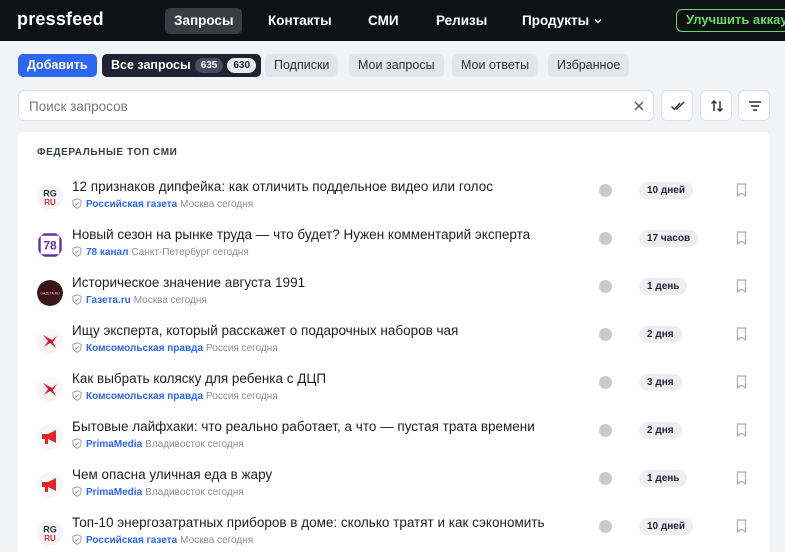  I want to click on tab-favorites: Избранное, so click(589, 65).